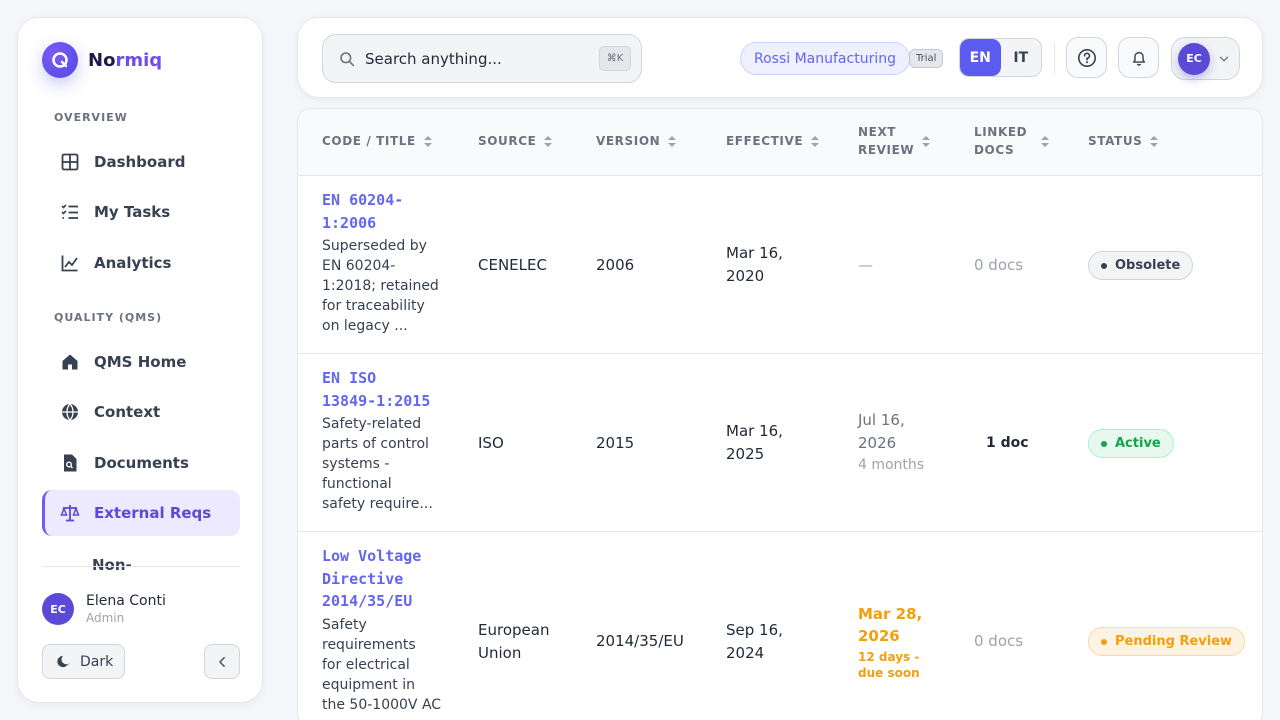 The width and height of the screenshot is (1280, 720). I want to click on sidebar-item-my-tasks: My Tasks, so click(141, 212).